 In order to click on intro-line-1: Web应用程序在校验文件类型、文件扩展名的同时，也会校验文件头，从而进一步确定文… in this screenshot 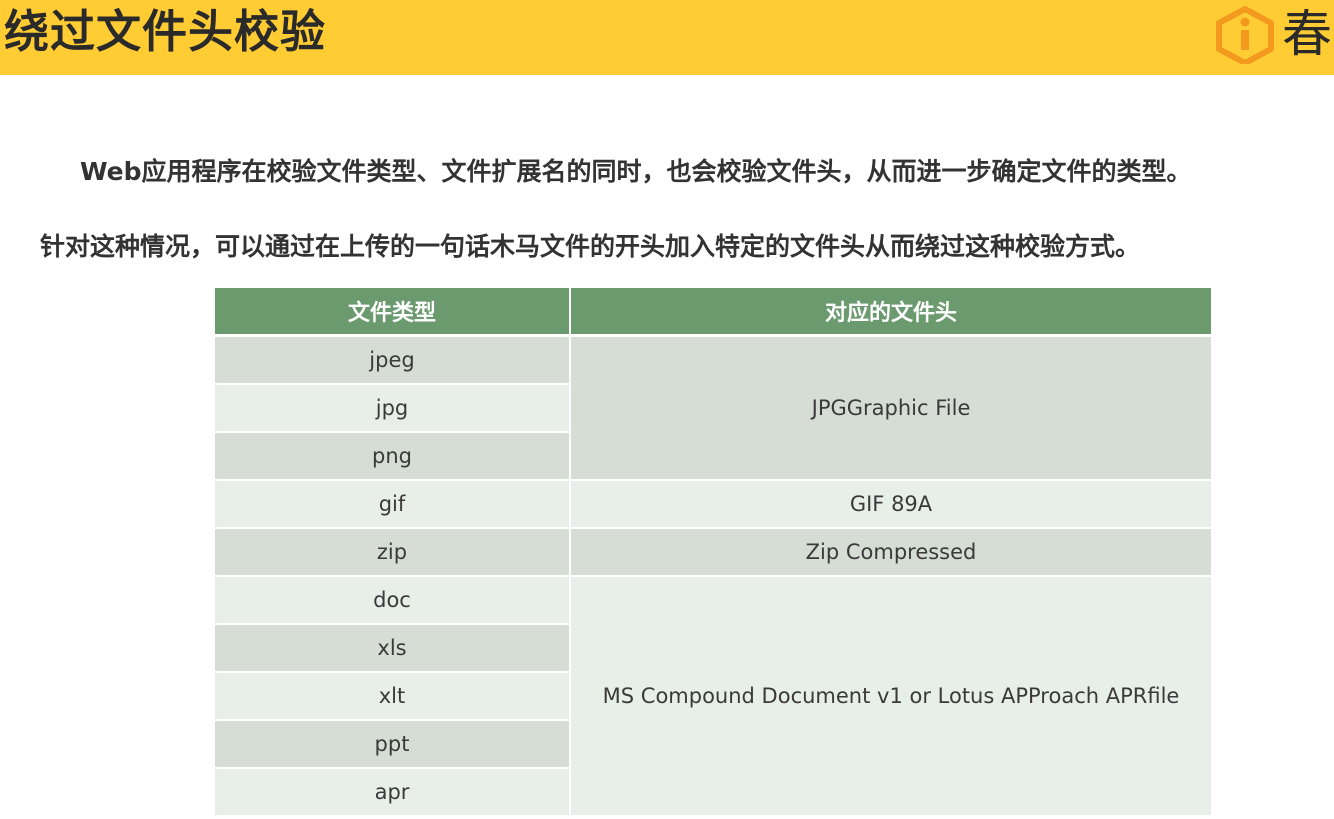, I will do `click(636, 171)`.